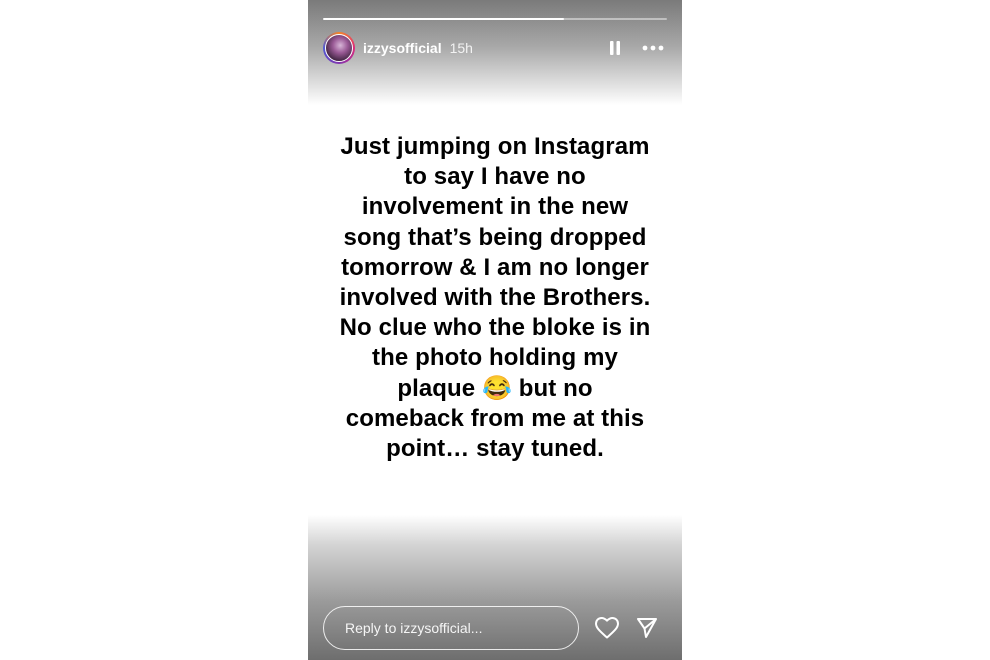 The image size is (990, 660). I want to click on story-header: izzysofficial 15h, so click(495, 48).